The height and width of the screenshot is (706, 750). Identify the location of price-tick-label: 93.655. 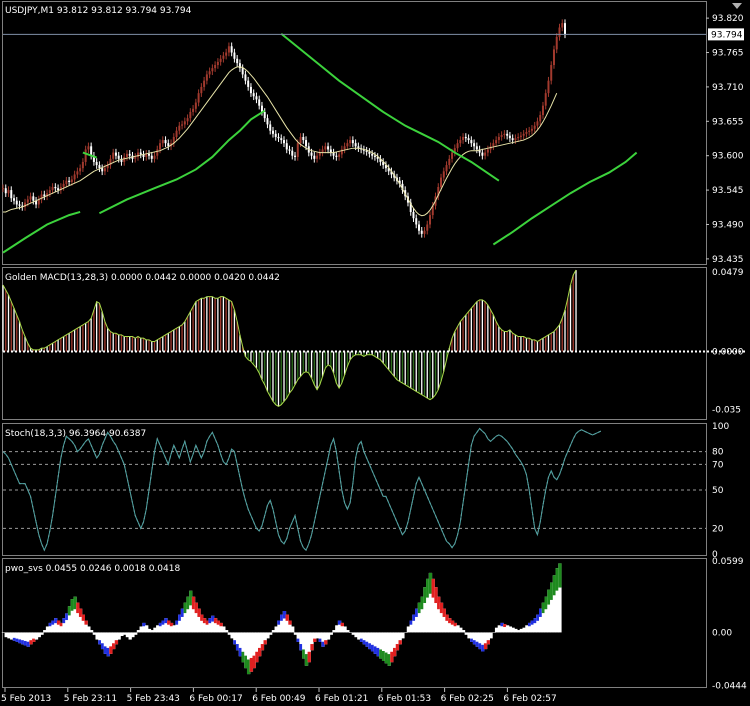
(728, 122).